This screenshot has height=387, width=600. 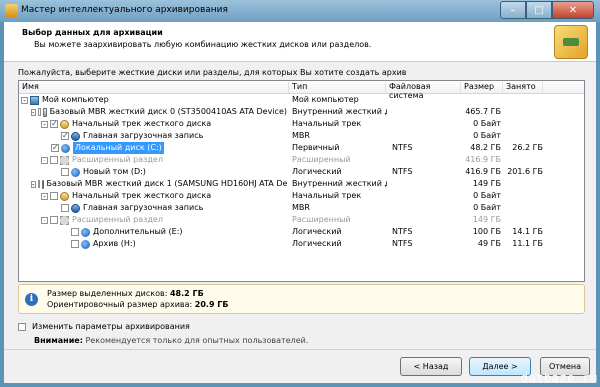 I want to click on col-name-header: Имя, so click(x=154, y=87).